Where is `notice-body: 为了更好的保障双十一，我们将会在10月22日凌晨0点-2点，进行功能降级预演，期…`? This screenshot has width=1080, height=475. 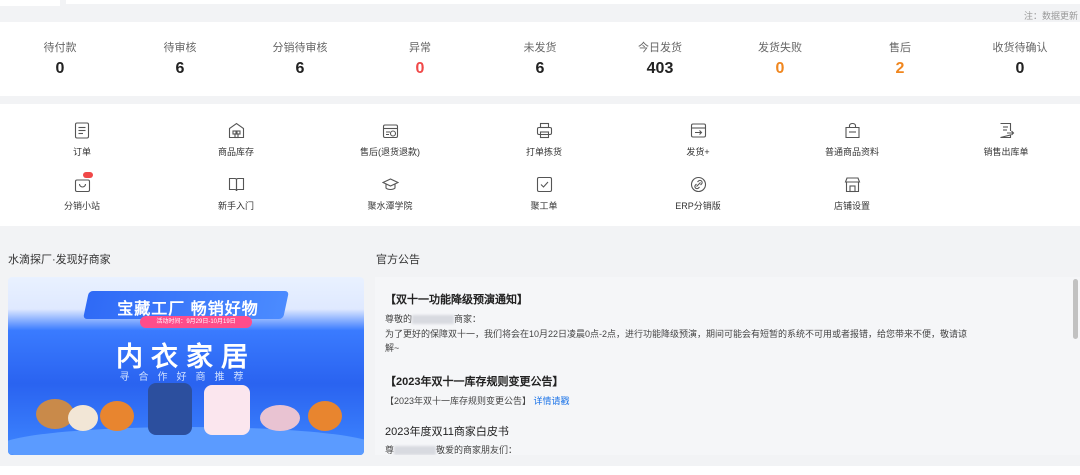 notice-body: 为了更好的保障双十一，我们将会在10月22日凌晨0点-2点，进行功能降级预演，期… is located at coordinates (676, 334).